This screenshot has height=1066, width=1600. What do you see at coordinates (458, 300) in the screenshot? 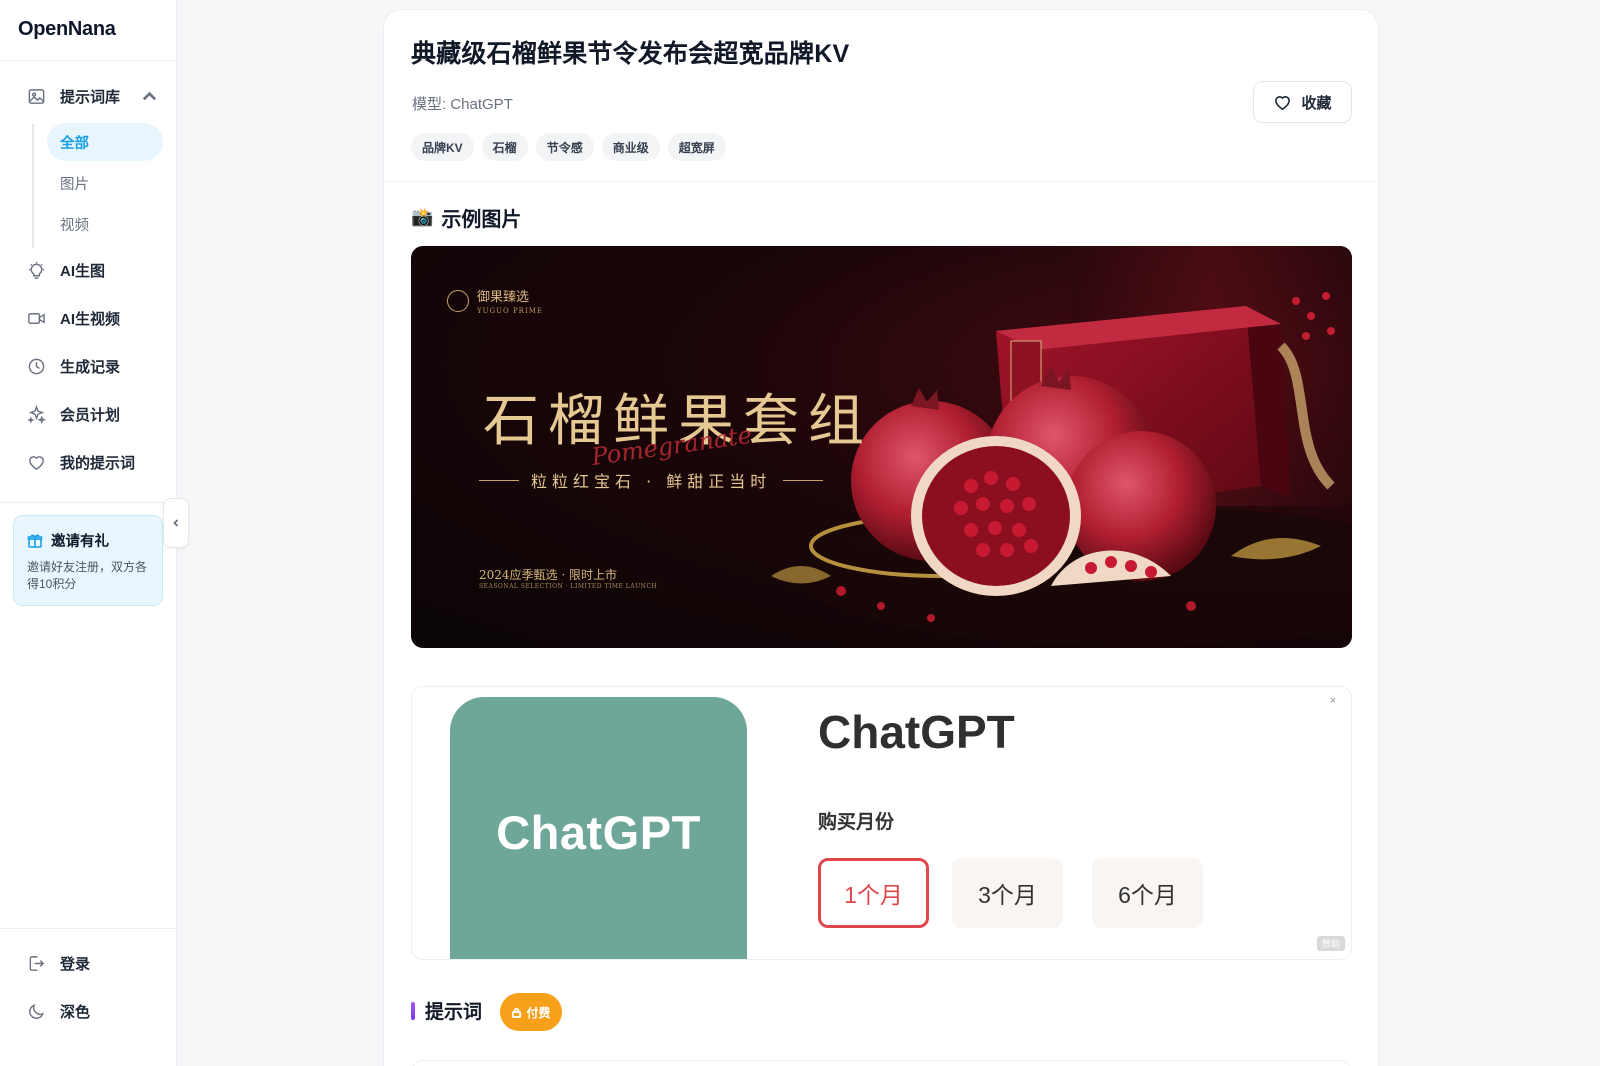
I see `pomegranate-logo-icon` at bounding box center [458, 300].